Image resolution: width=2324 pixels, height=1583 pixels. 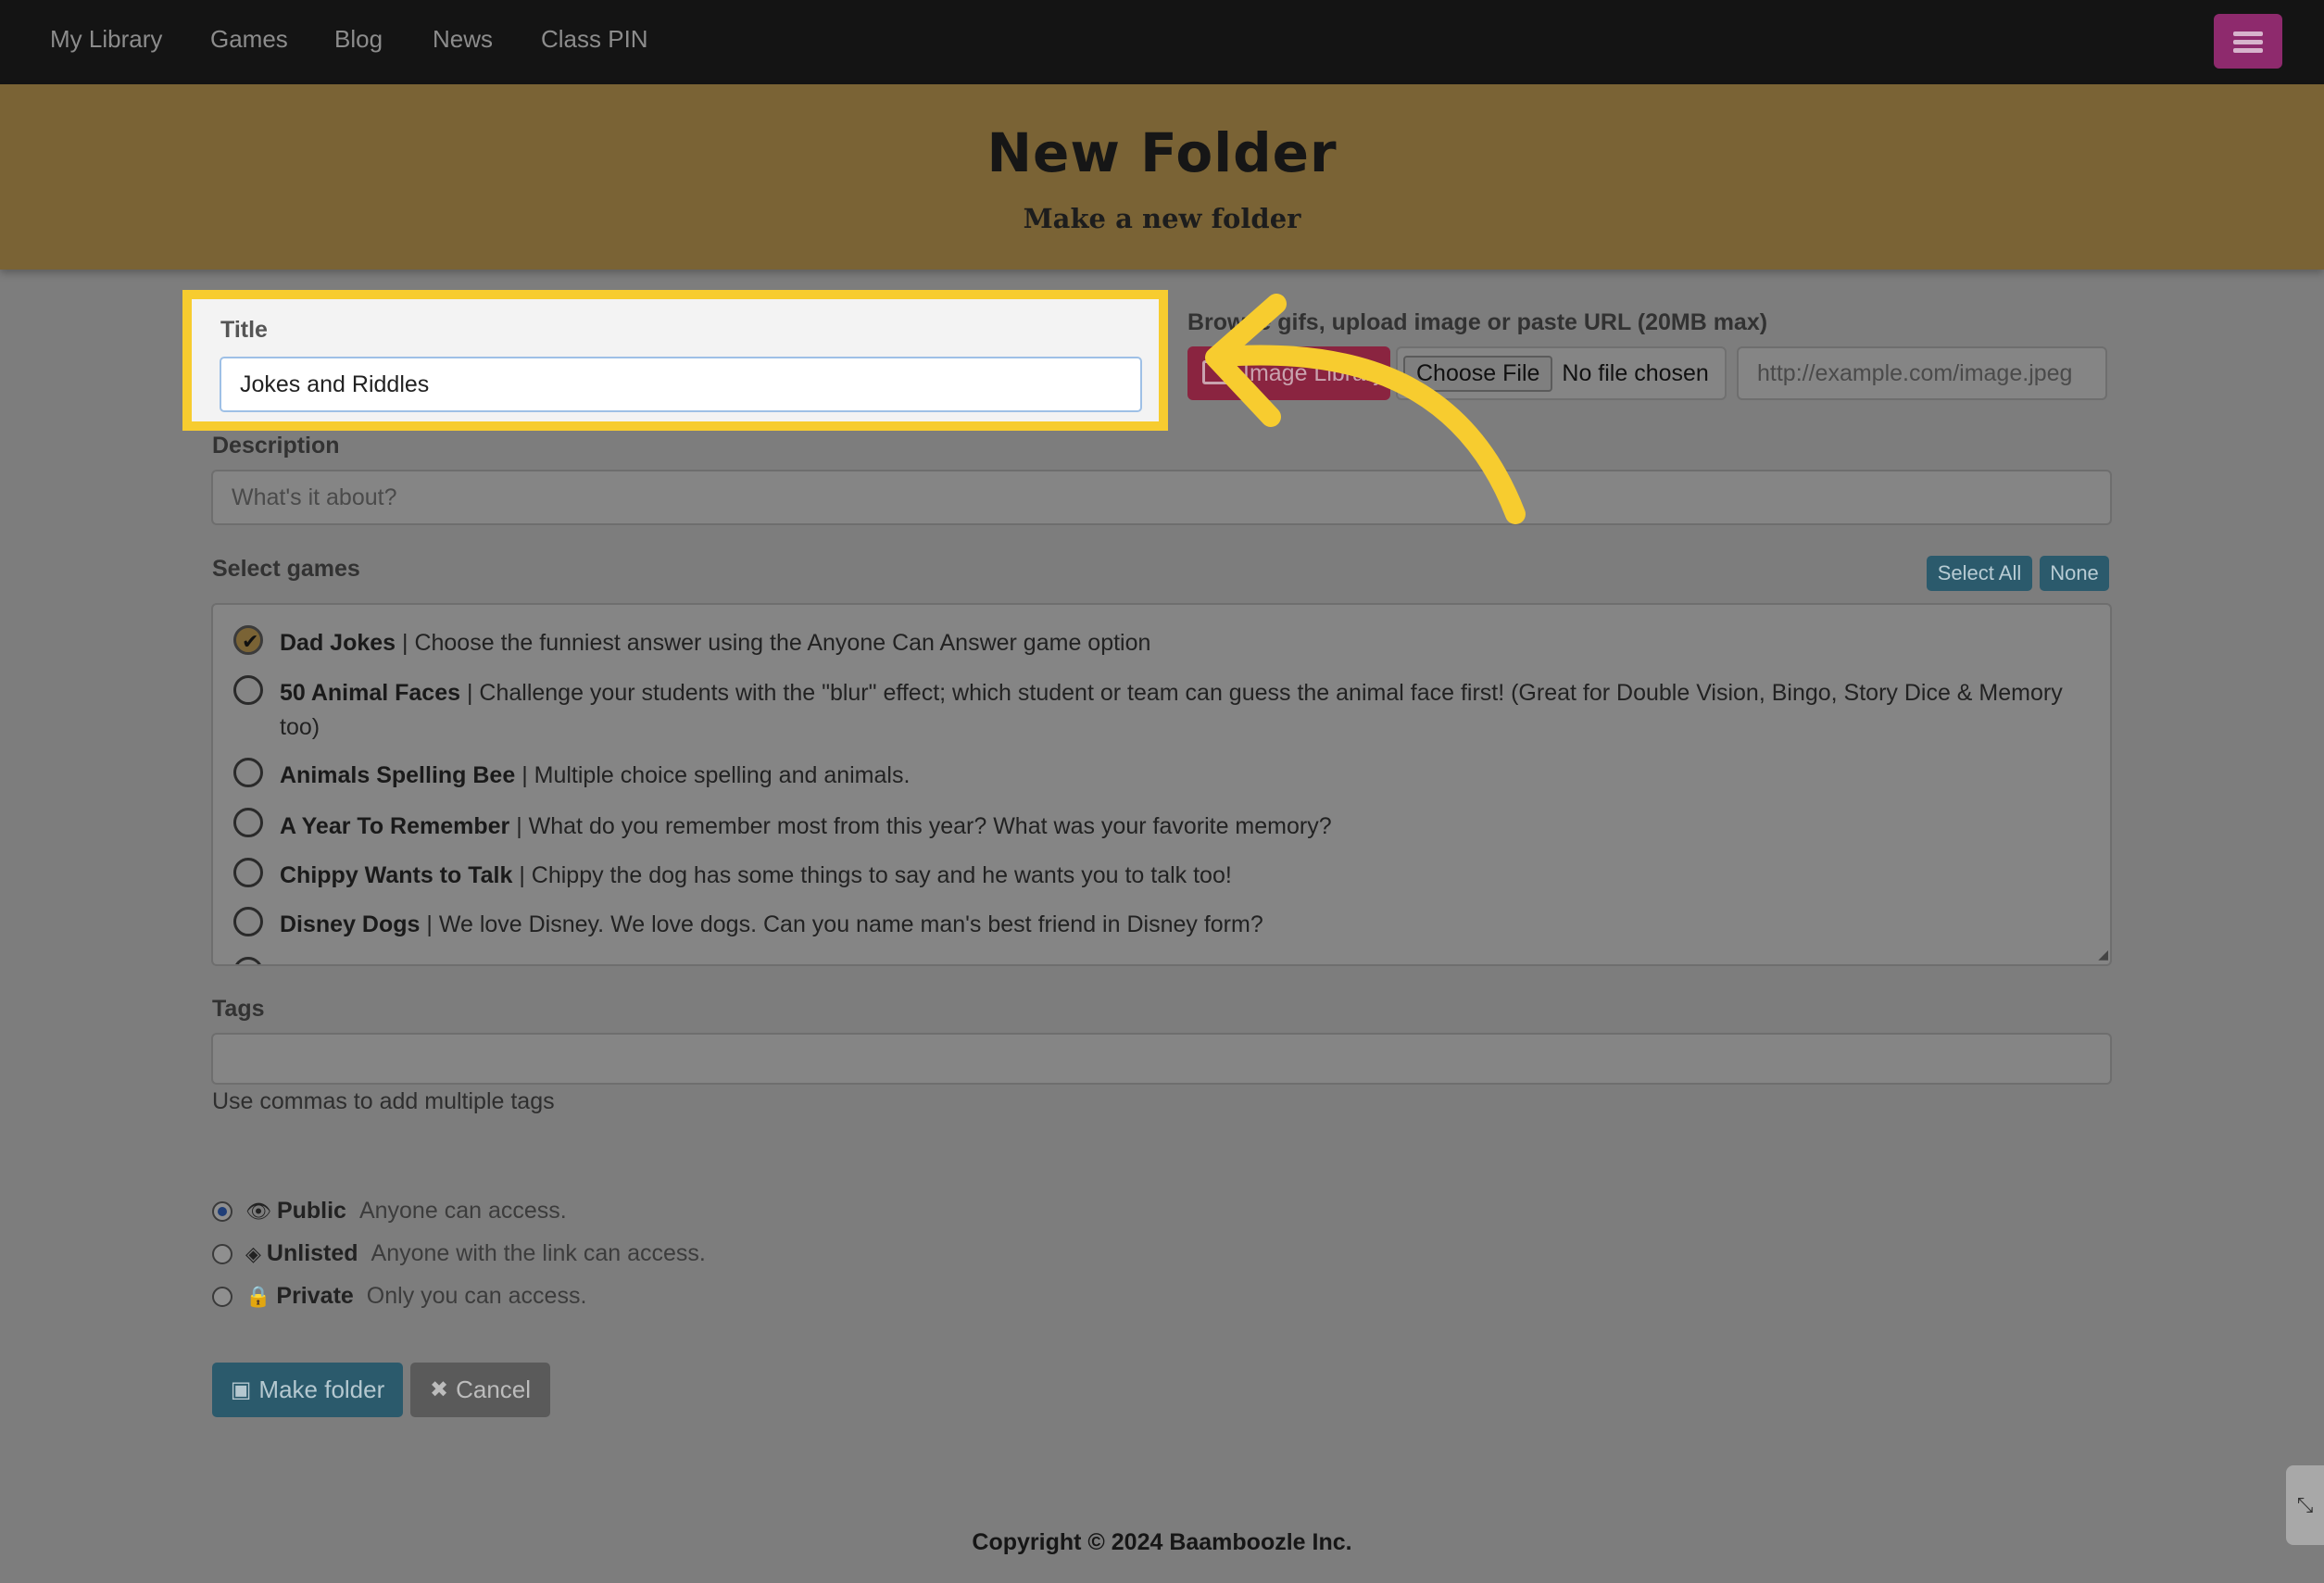 I want to click on image-library-button: Image Library, so click(x=1288, y=373).